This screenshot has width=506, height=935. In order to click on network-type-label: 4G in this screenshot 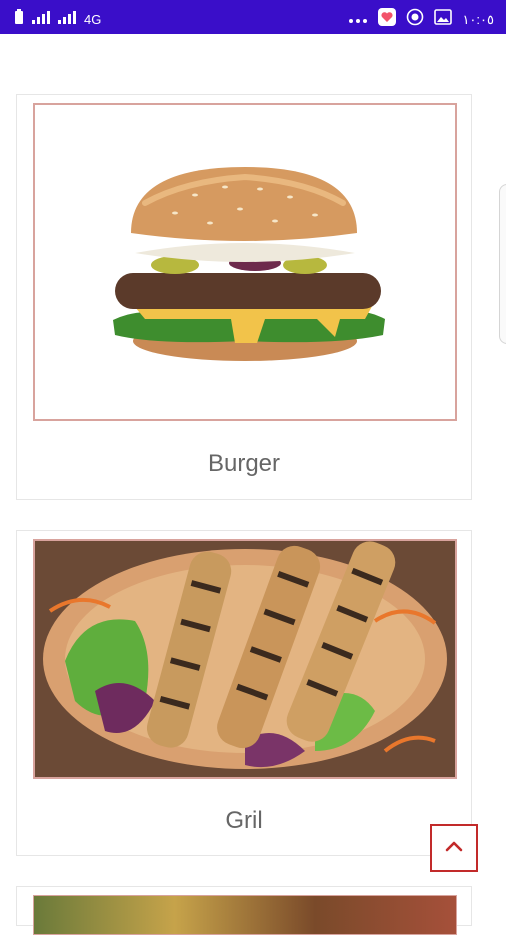, I will do `click(93, 19)`.